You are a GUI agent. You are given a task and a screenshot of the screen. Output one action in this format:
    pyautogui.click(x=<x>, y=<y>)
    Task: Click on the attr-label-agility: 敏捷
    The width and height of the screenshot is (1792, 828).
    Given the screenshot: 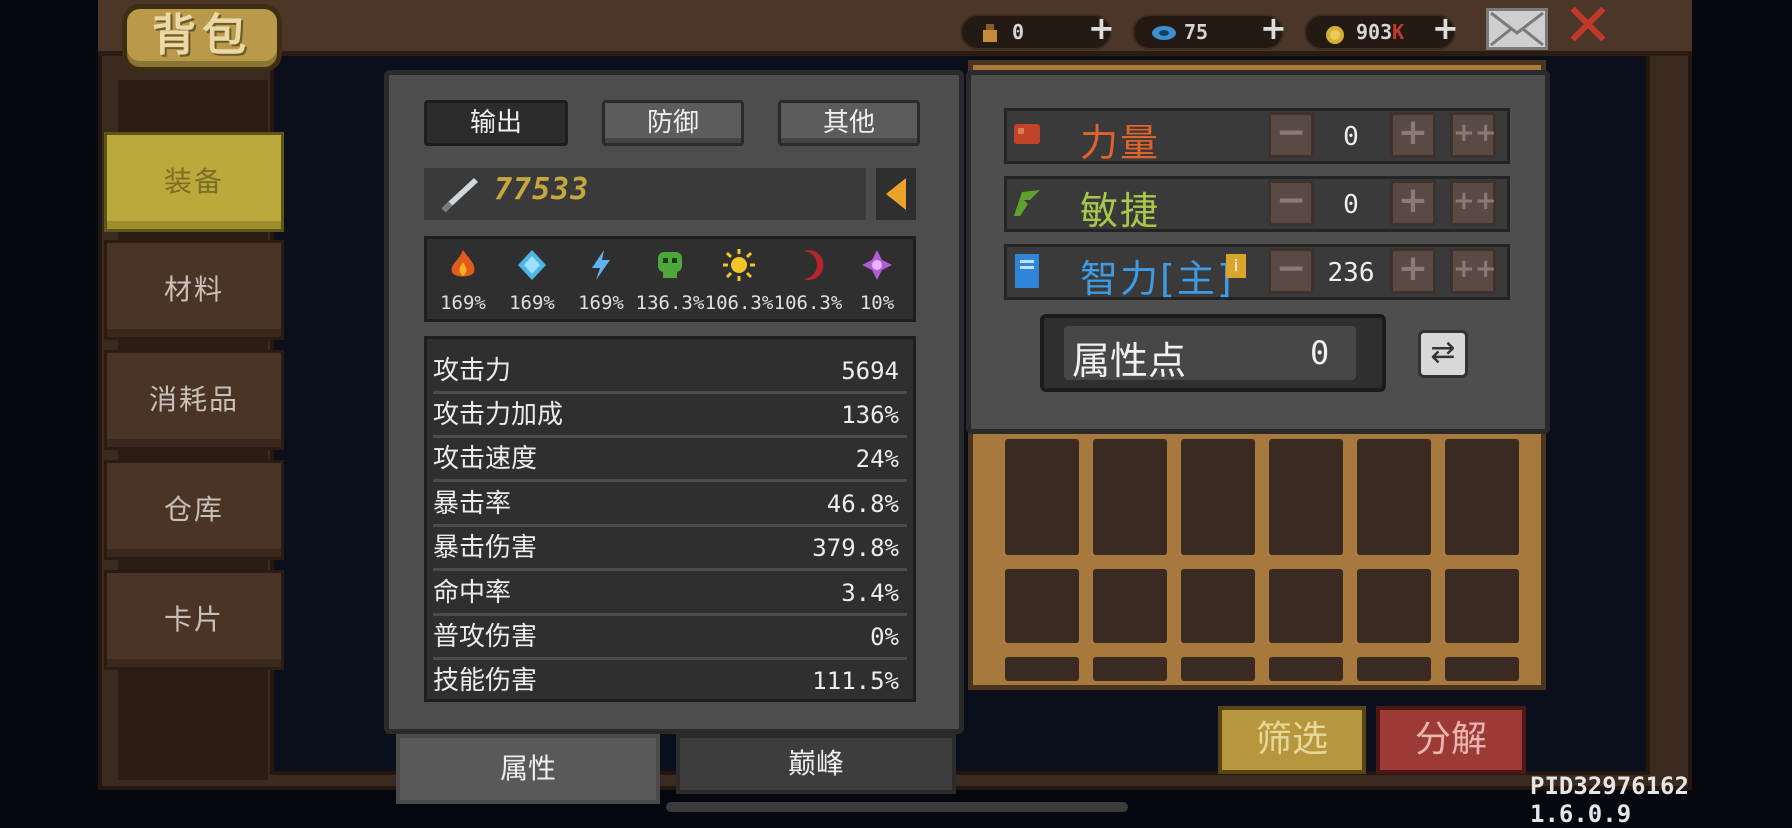 What is the action you would take?
    pyautogui.click(x=1120, y=211)
    